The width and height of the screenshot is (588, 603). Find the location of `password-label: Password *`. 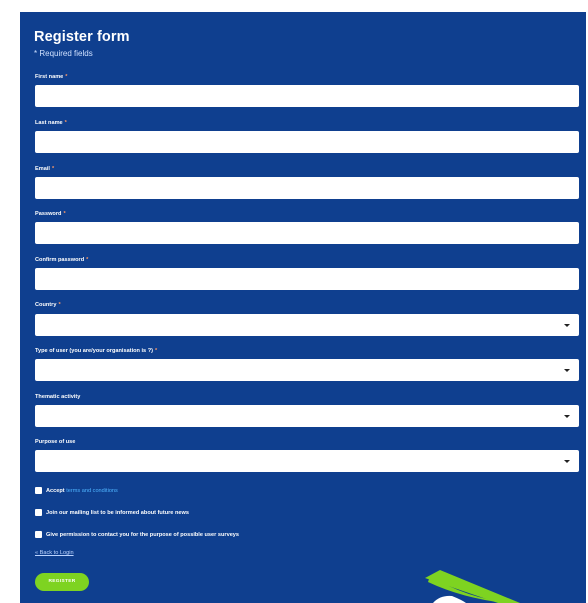

password-label: Password * is located at coordinates (50, 214).